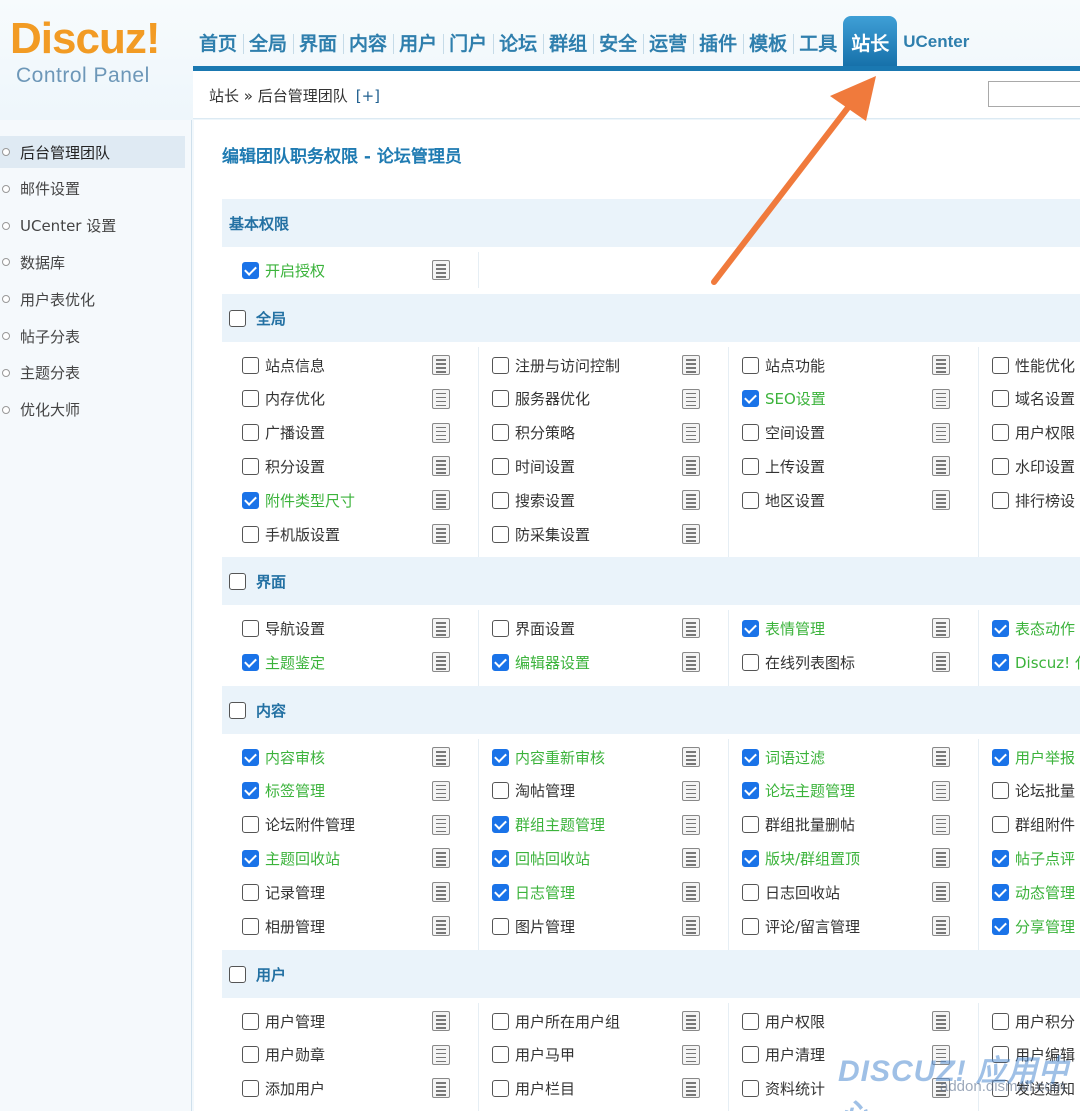 The width and height of the screenshot is (1080, 1111). What do you see at coordinates (783, 500) in the screenshot?
I see `permission-item: 地区设置` at bounding box center [783, 500].